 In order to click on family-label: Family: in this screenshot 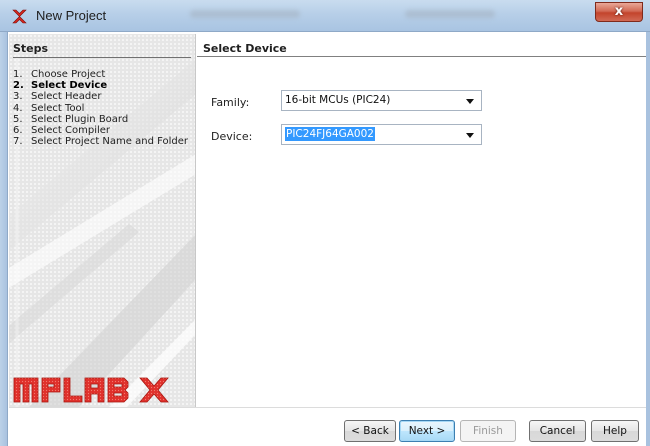, I will do `click(230, 102)`.